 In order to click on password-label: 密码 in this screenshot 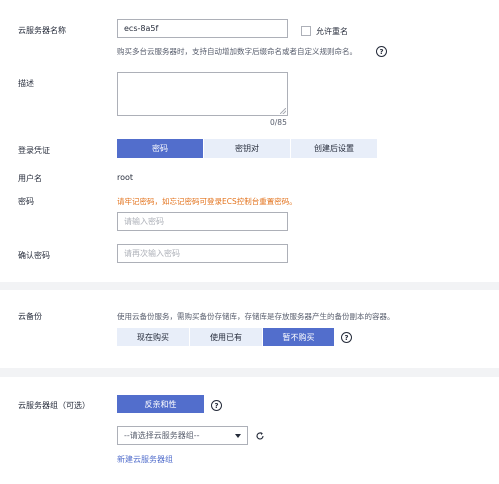, I will do `click(26, 201)`.